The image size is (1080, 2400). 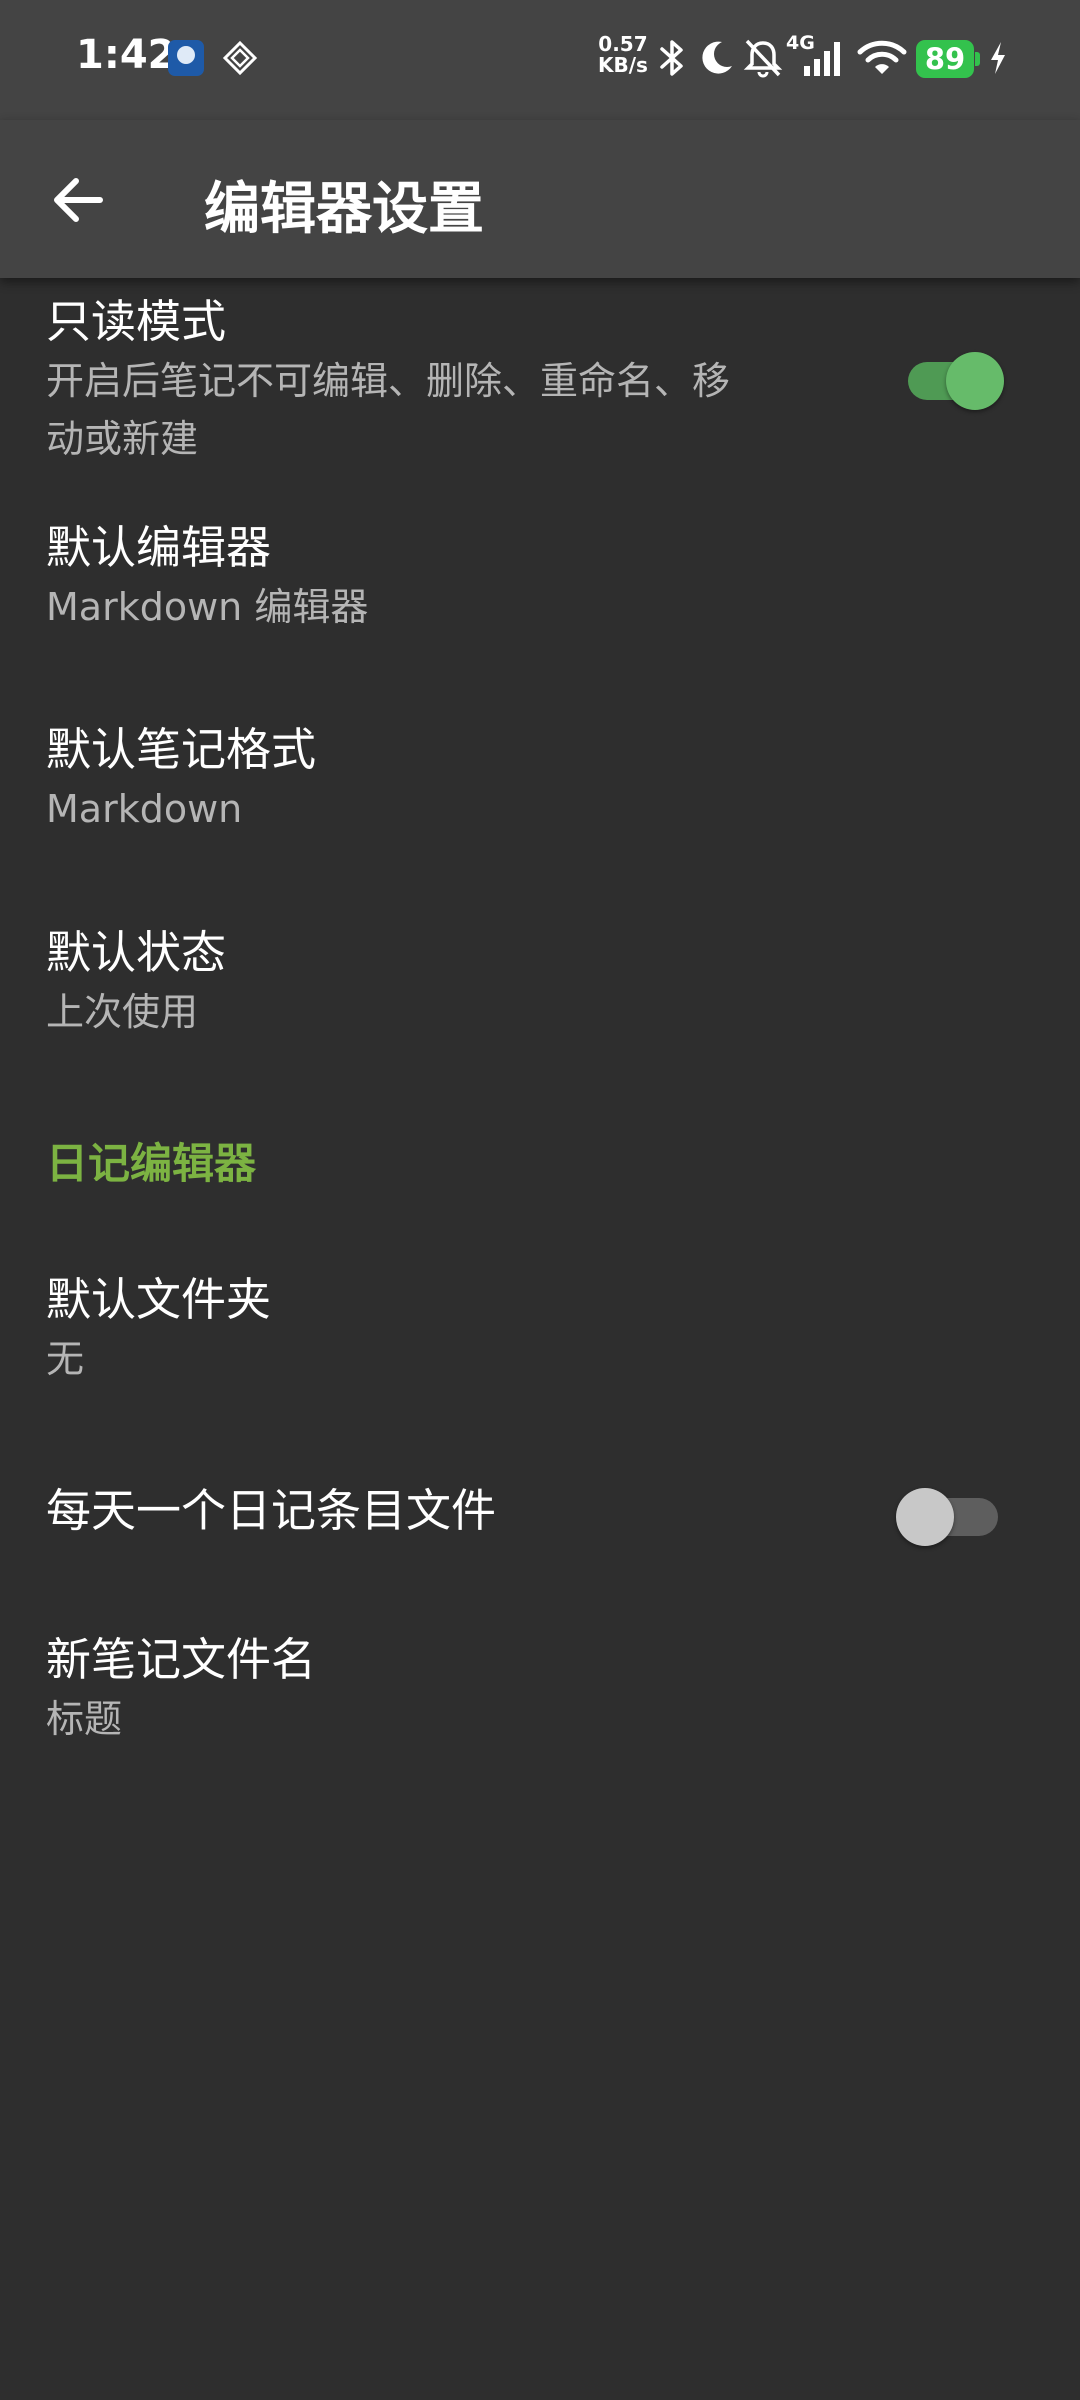 I want to click on read-only-toggle, so click(x=955, y=377).